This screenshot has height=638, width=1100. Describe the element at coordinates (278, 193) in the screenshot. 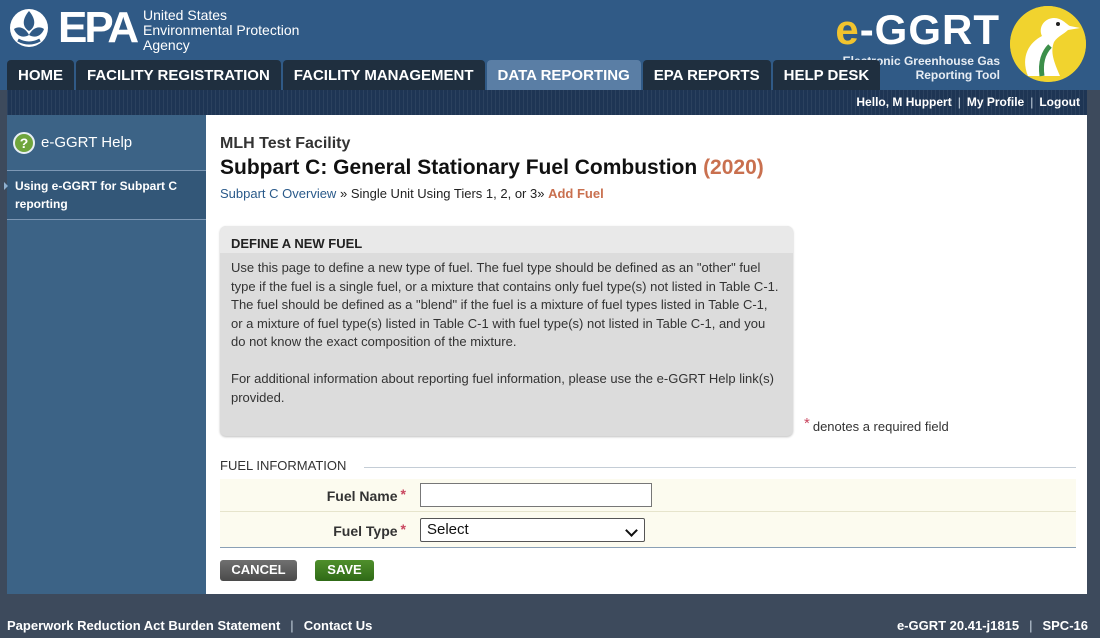

I see `breadcrumb-subpart-overview: Subpart C Overview` at that location.